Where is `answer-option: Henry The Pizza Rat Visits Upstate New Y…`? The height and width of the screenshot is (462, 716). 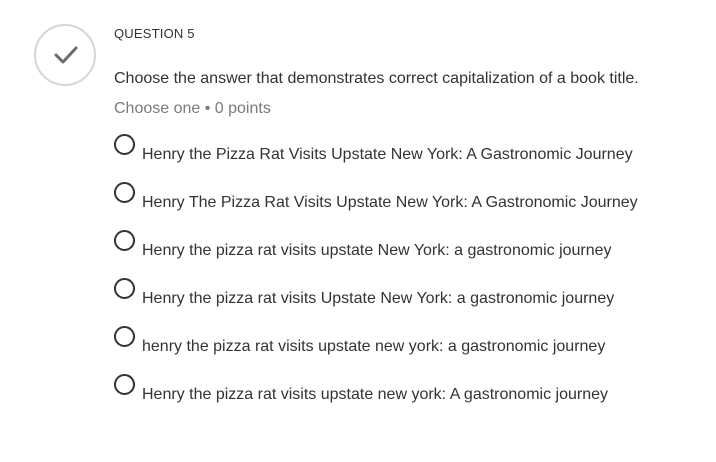 answer-option: Henry The Pizza Rat Visits Upstate New Y… is located at coordinates (409, 206).